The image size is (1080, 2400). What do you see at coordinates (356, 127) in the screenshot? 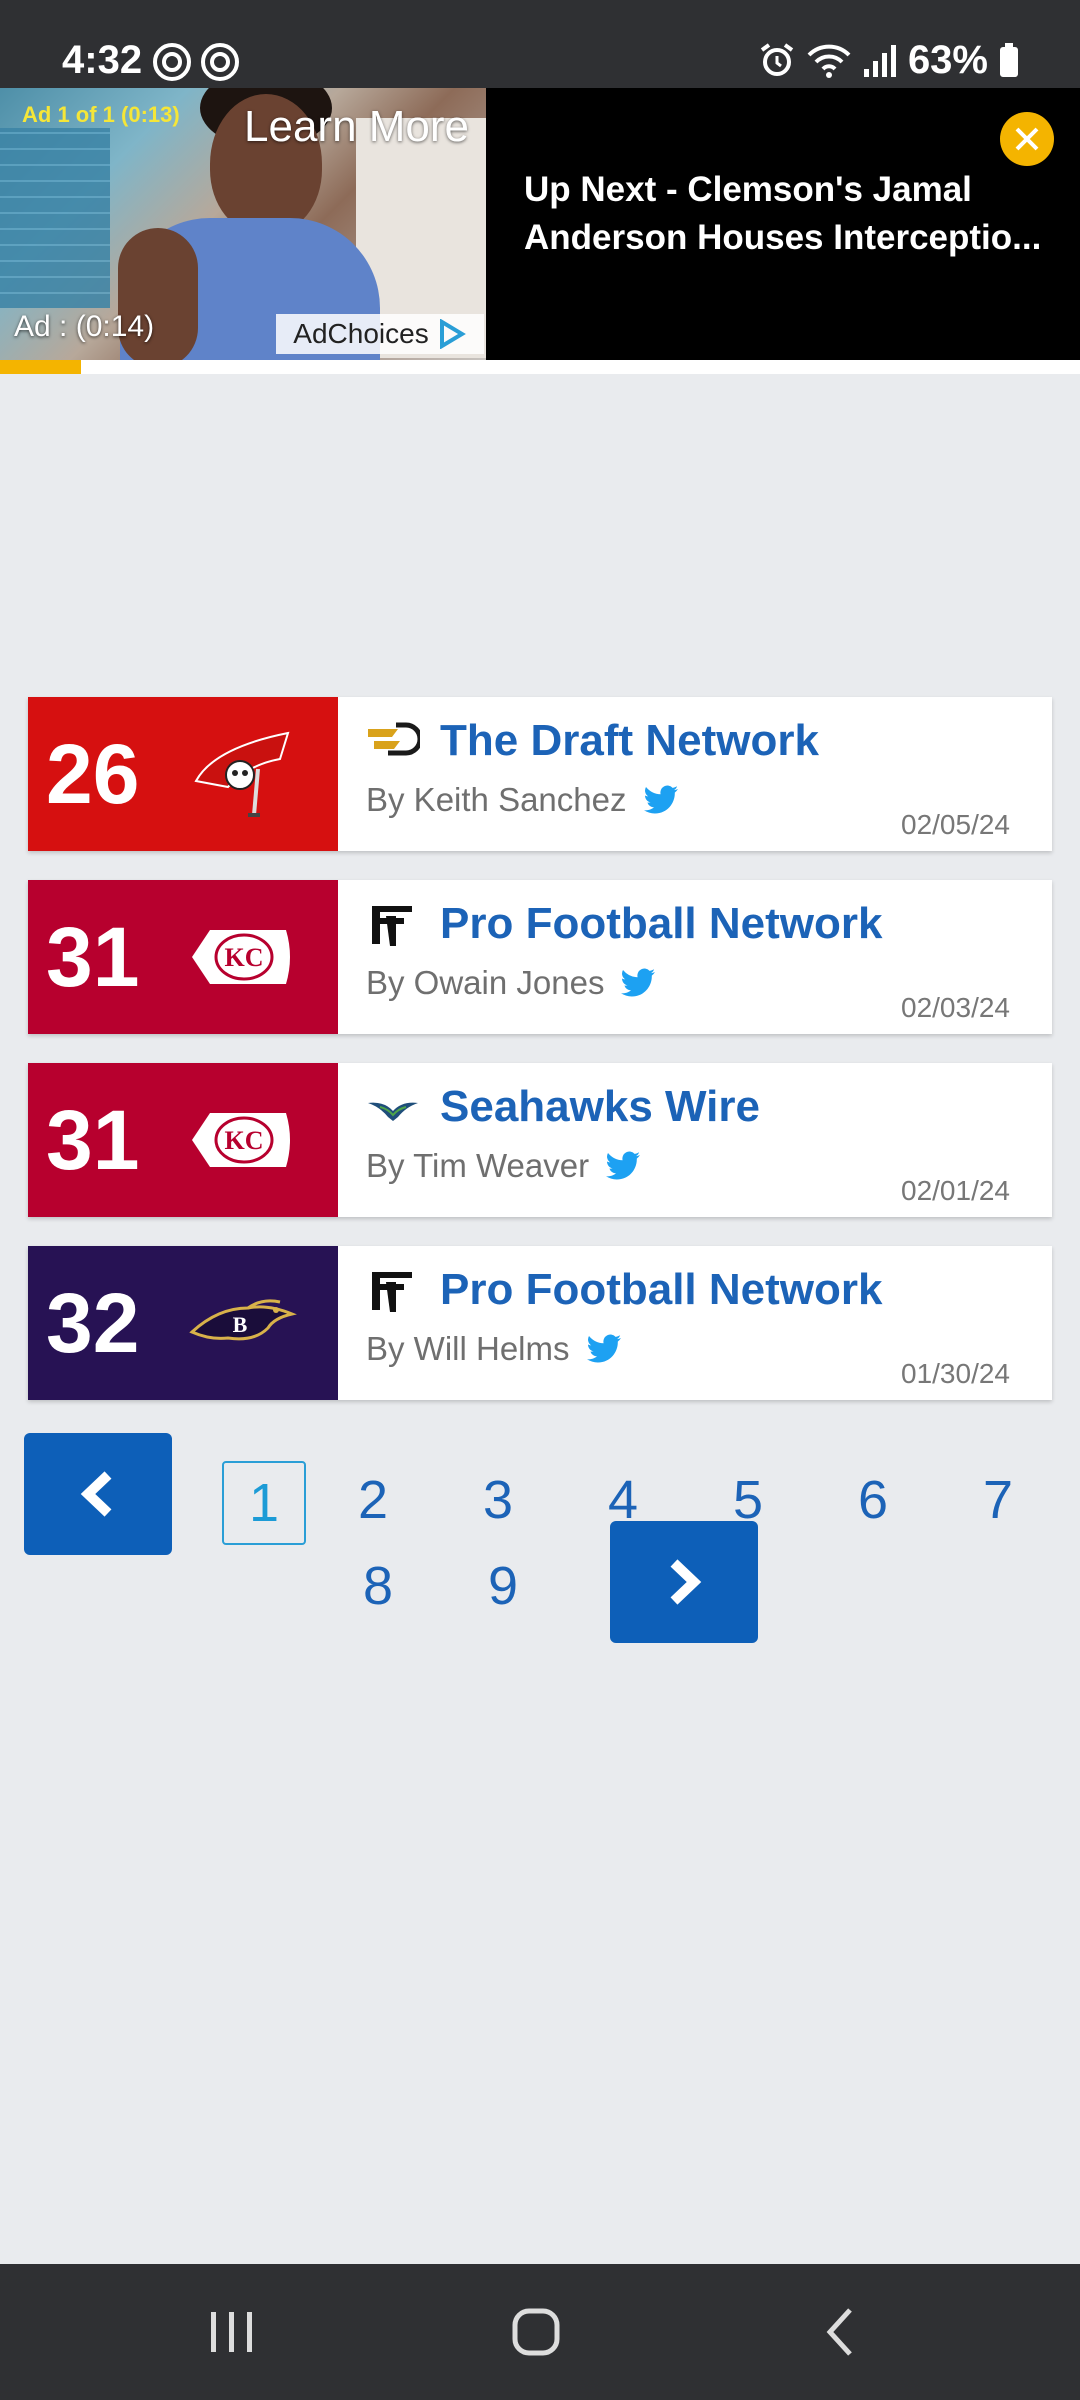
I see `learn-more-link: Learn More` at bounding box center [356, 127].